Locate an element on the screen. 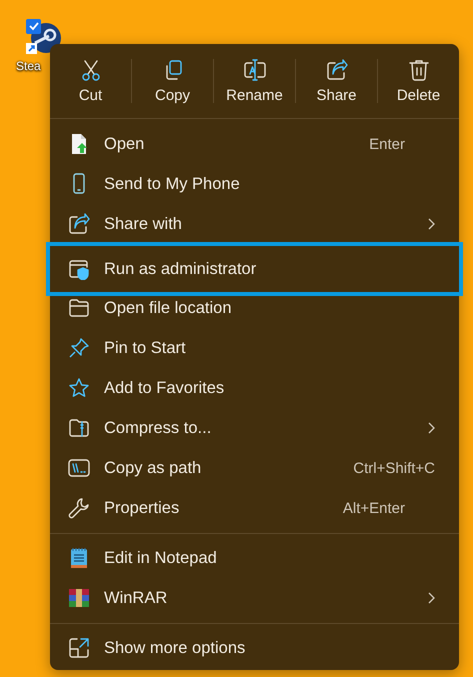 The width and height of the screenshot is (473, 677). folder-icon is located at coordinates (79, 308).